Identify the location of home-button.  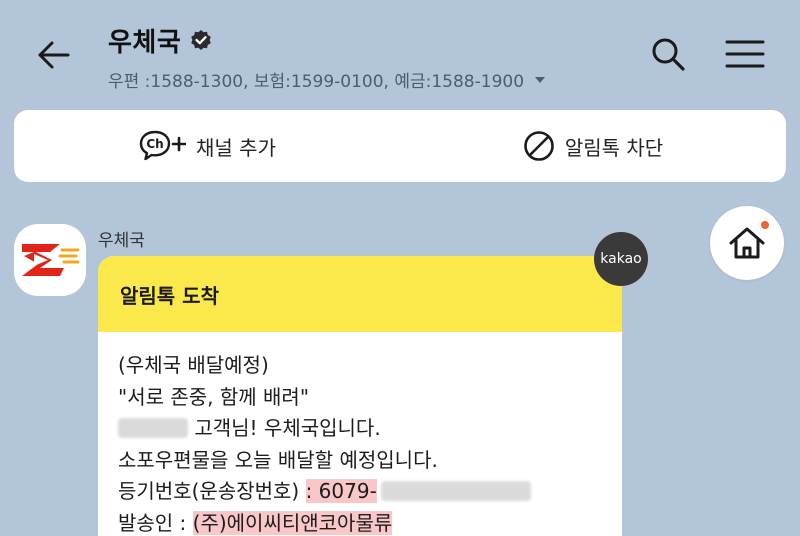
(747, 243).